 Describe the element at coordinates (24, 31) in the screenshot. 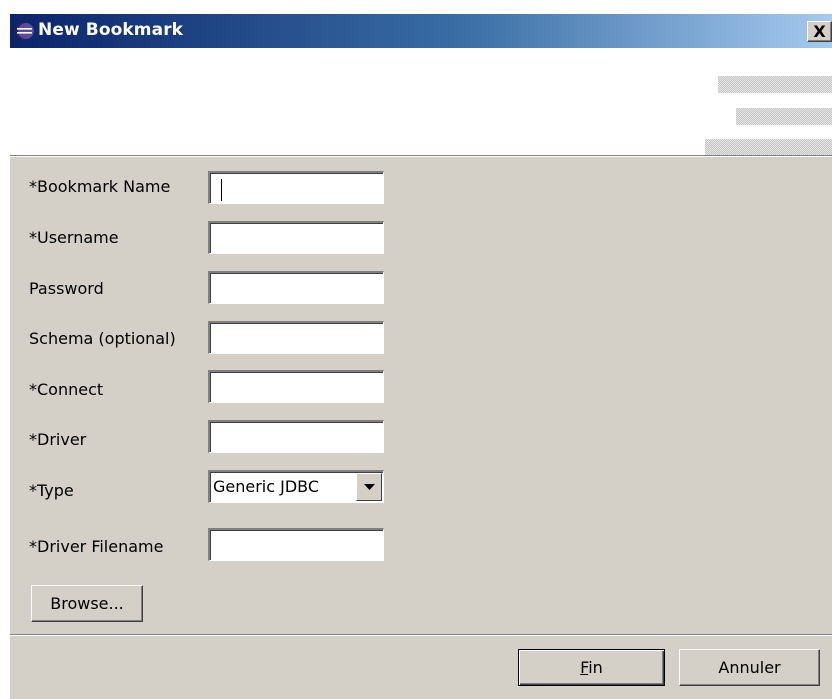

I see `eclipse-icon` at that location.